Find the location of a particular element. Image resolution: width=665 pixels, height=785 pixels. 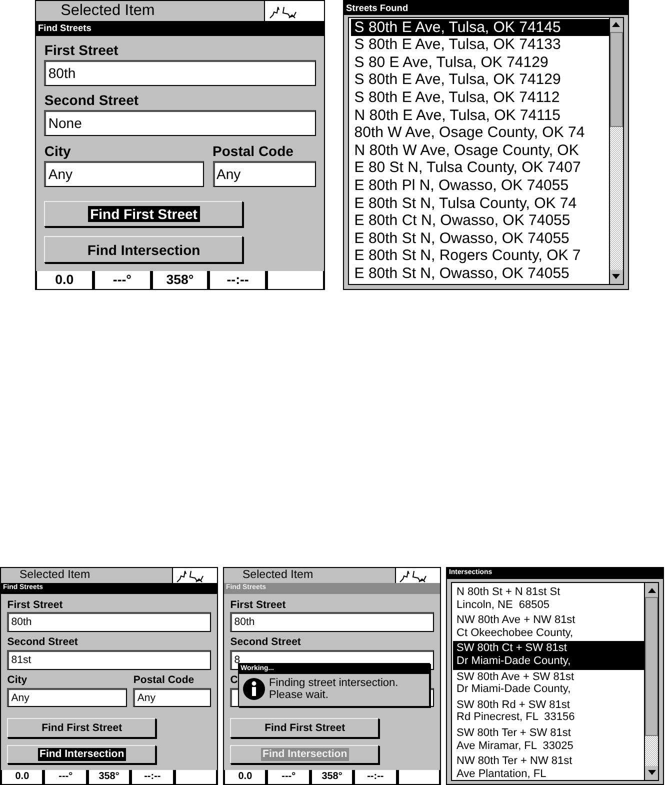

list-item: SW 80th Ave + SW 81st Dr Miami-Dade County, is located at coordinates (548, 684).